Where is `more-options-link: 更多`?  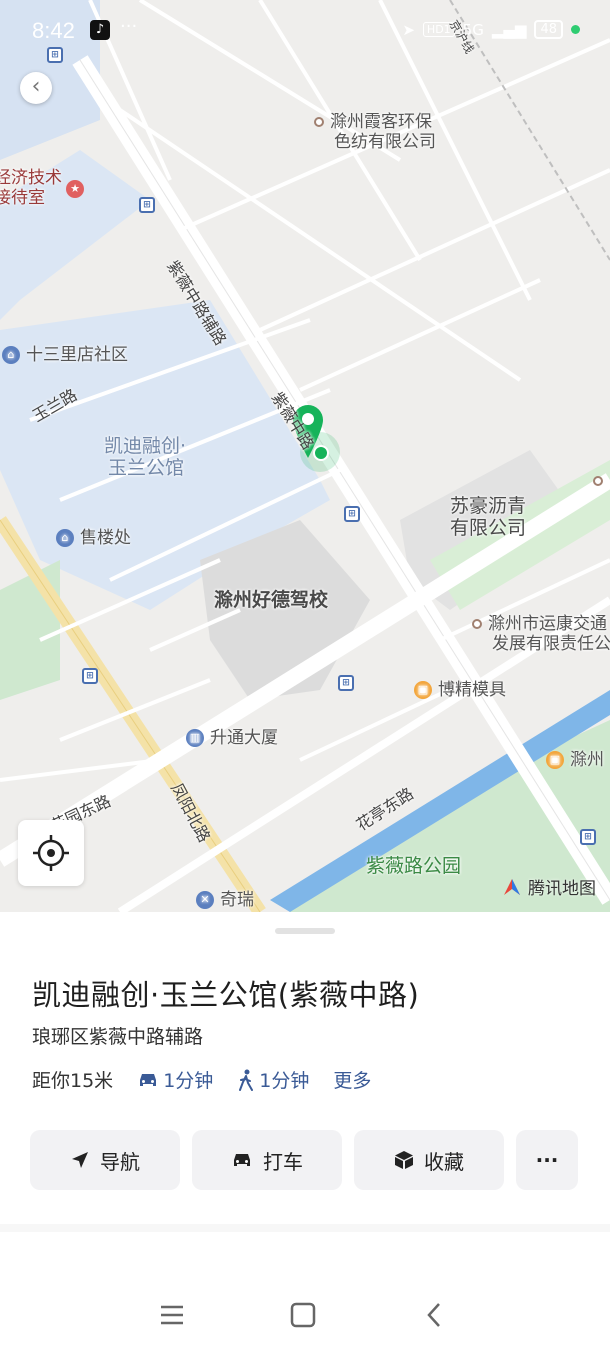 more-options-link: 更多 is located at coordinates (352, 1079).